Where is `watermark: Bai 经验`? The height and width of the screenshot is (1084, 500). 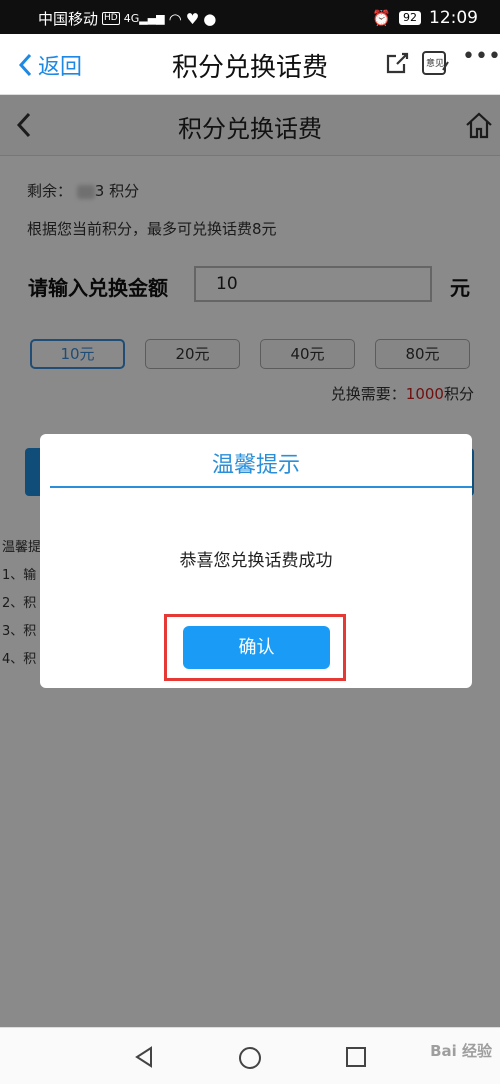
watermark: Bai 经验 is located at coordinates (461, 1051).